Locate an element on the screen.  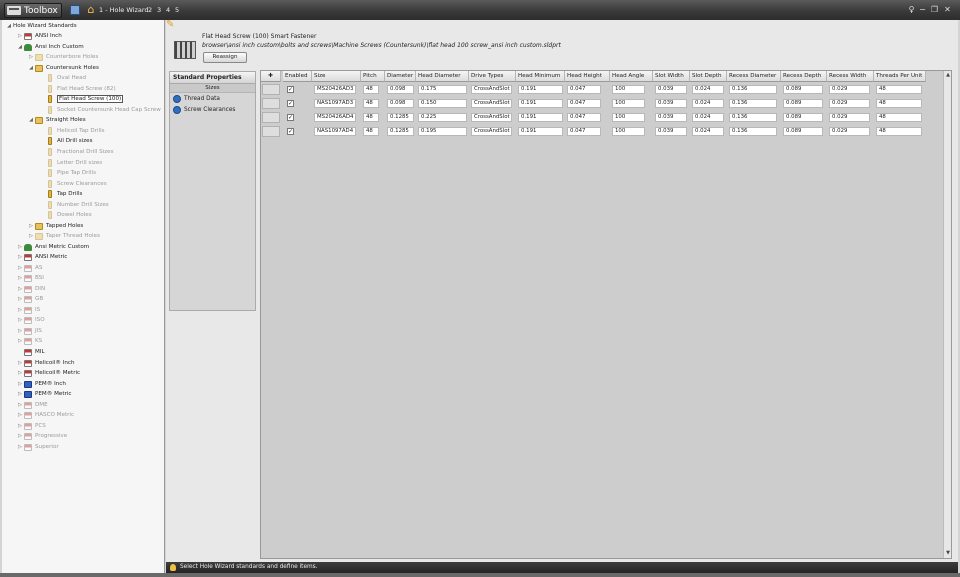
breadcrumb-3: 3 is located at coordinates (159, 10).